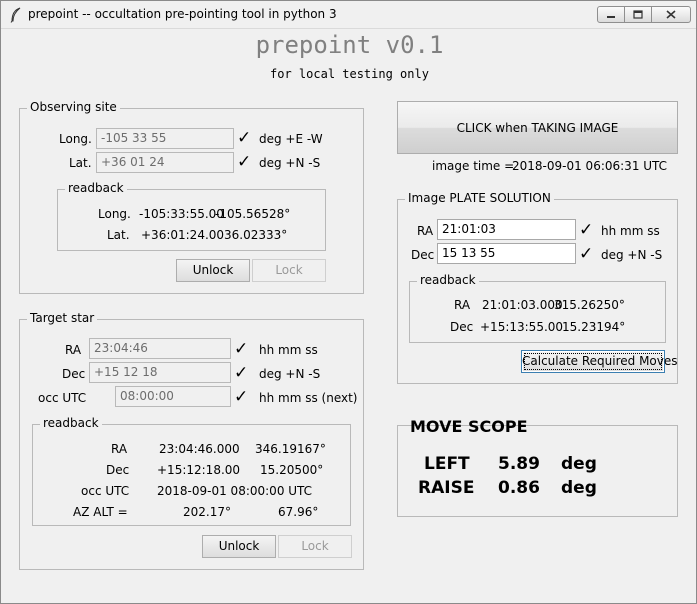  I want to click on site-long-field: -105 33 55, so click(165, 138).